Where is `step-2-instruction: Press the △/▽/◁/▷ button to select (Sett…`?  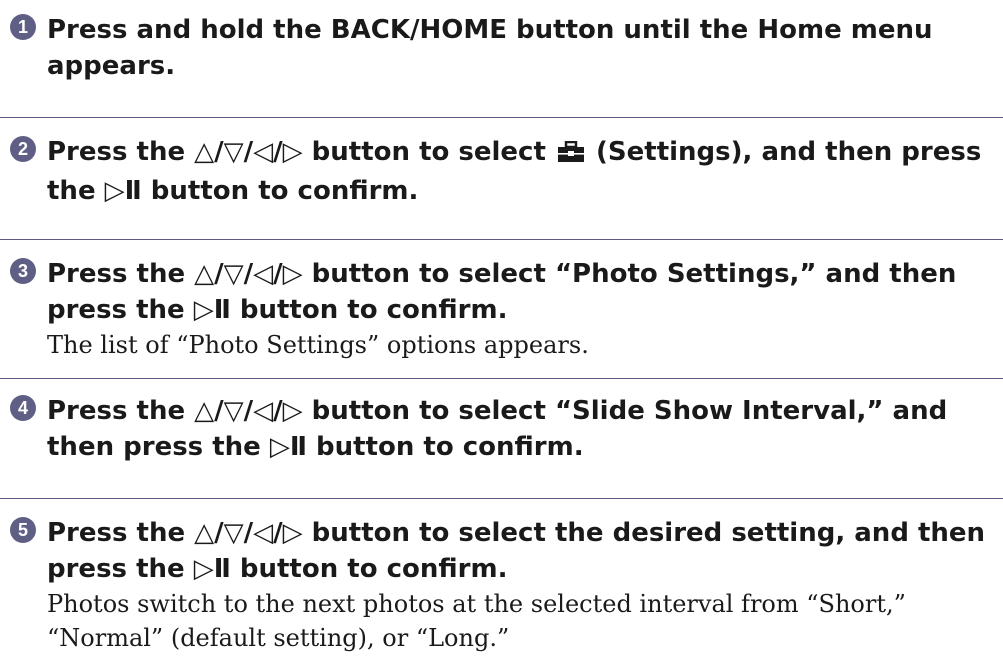 step-2-instruction: Press the △/▽/◁/▷ button to select (Sett… is located at coordinates (522, 171).